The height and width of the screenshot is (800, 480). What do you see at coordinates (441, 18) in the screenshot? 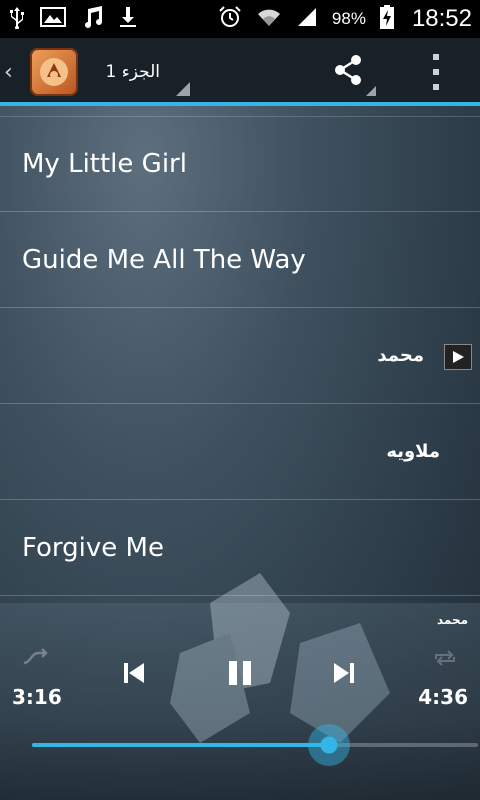
I see `clock: 18:52` at bounding box center [441, 18].